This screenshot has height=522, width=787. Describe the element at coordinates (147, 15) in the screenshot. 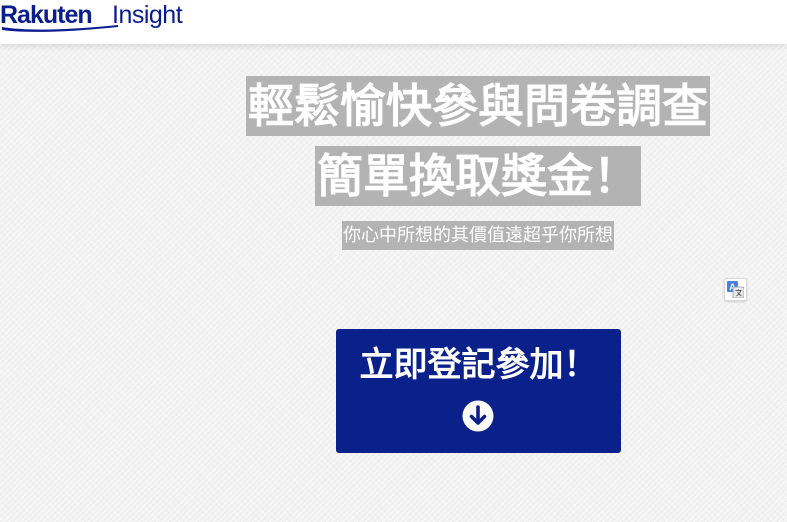

I see `logo-text-insight: Insight` at that location.